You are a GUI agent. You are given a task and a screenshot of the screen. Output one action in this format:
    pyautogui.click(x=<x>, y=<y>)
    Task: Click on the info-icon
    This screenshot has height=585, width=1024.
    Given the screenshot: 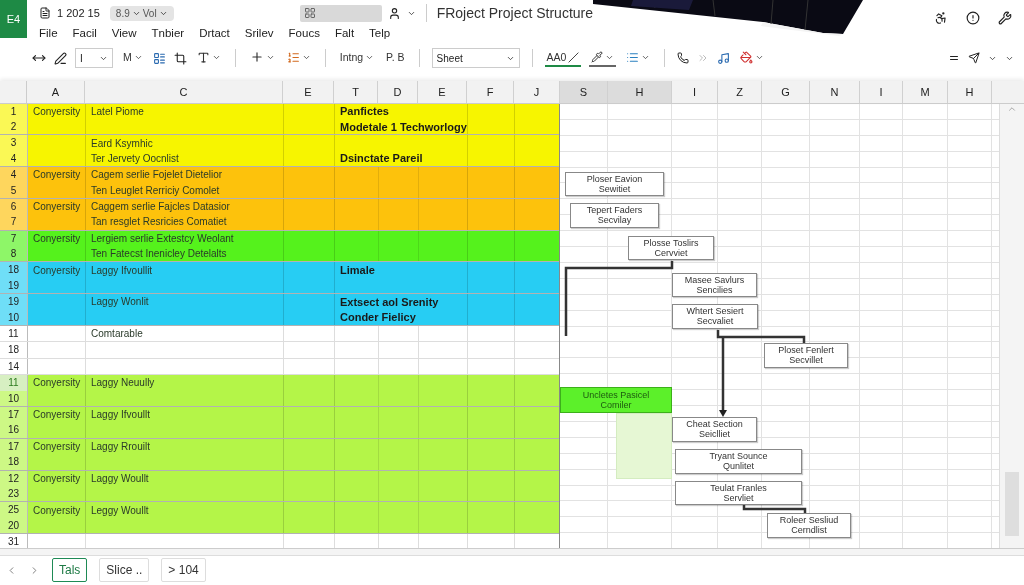 What is the action you would take?
    pyautogui.click(x=973, y=17)
    